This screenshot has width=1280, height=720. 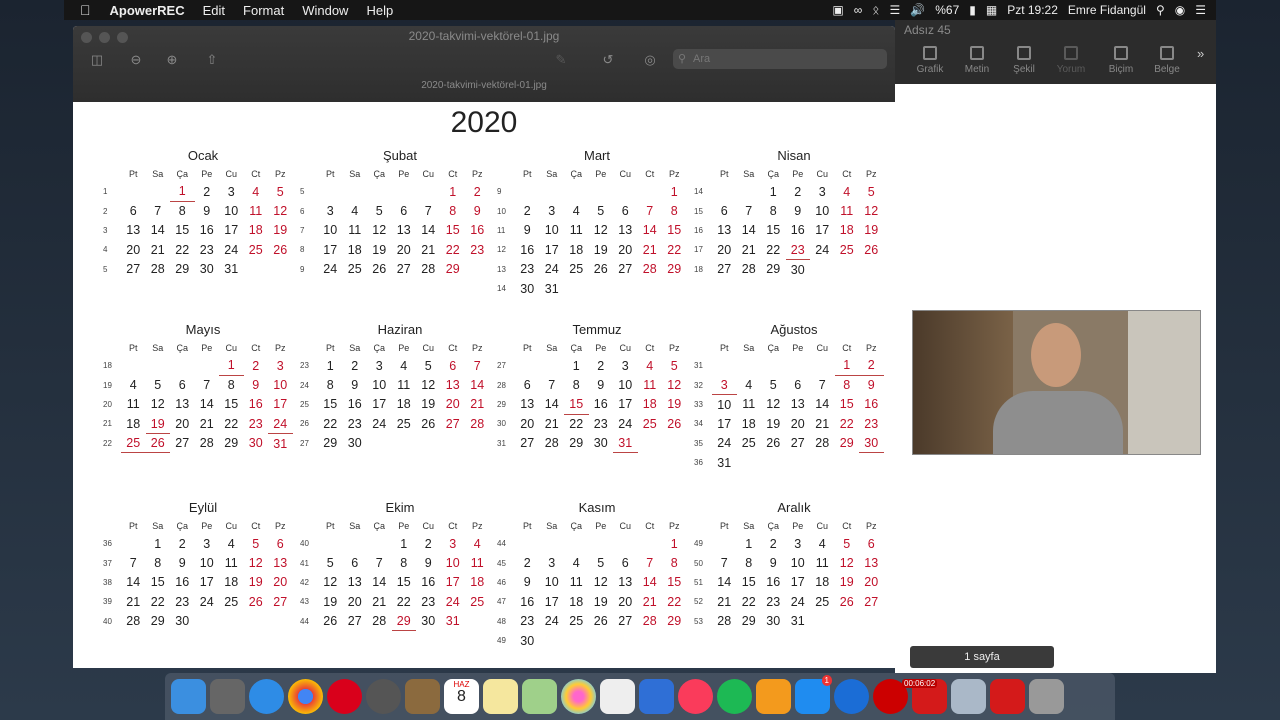 I want to click on opera-icon, so click(x=344, y=696).